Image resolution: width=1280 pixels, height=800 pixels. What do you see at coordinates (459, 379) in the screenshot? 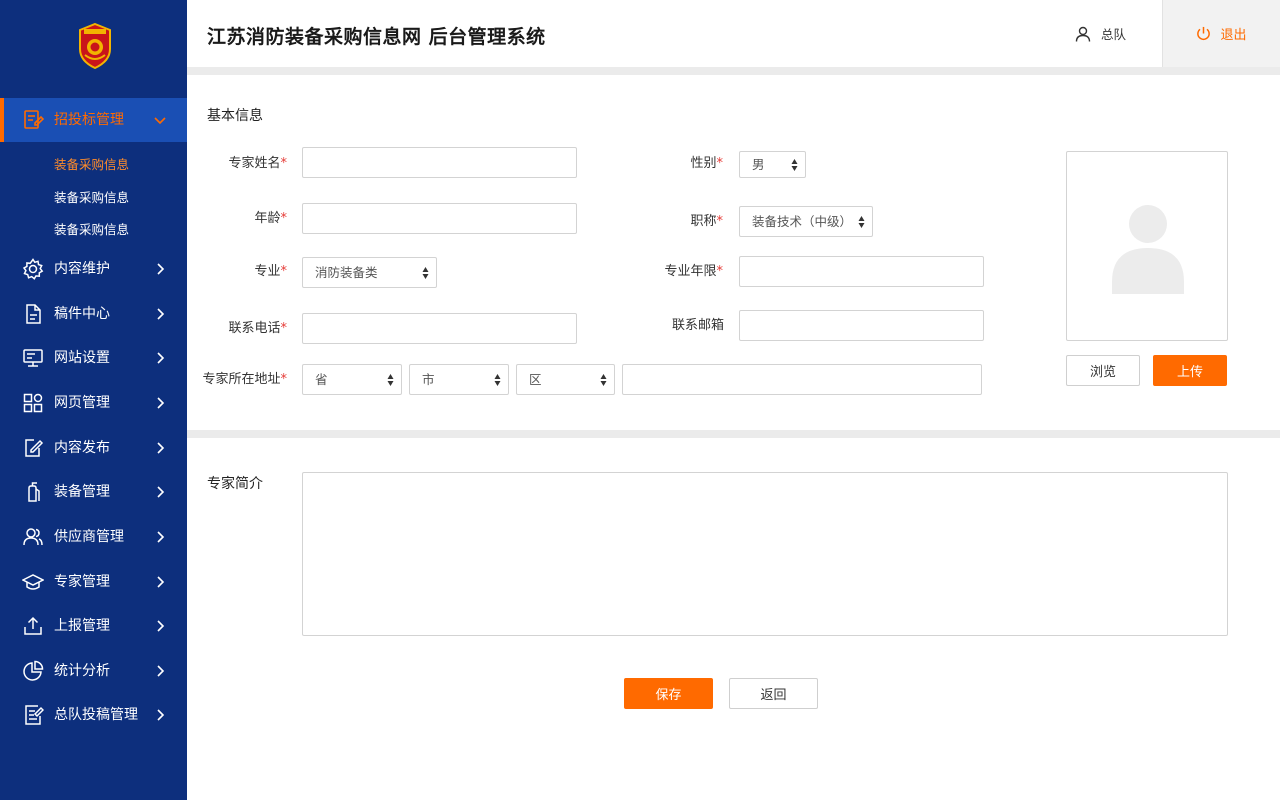
I see `city-select: 市` at bounding box center [459, 379].